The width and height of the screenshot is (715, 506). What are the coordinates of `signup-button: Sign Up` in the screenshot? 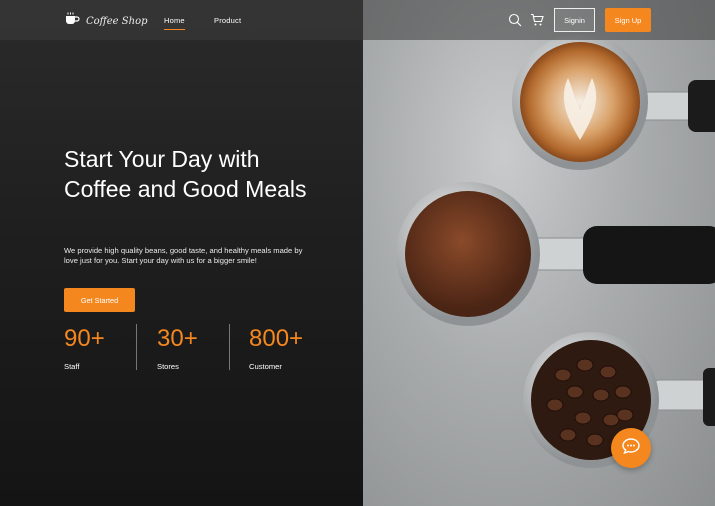 It's located at (628, 20).